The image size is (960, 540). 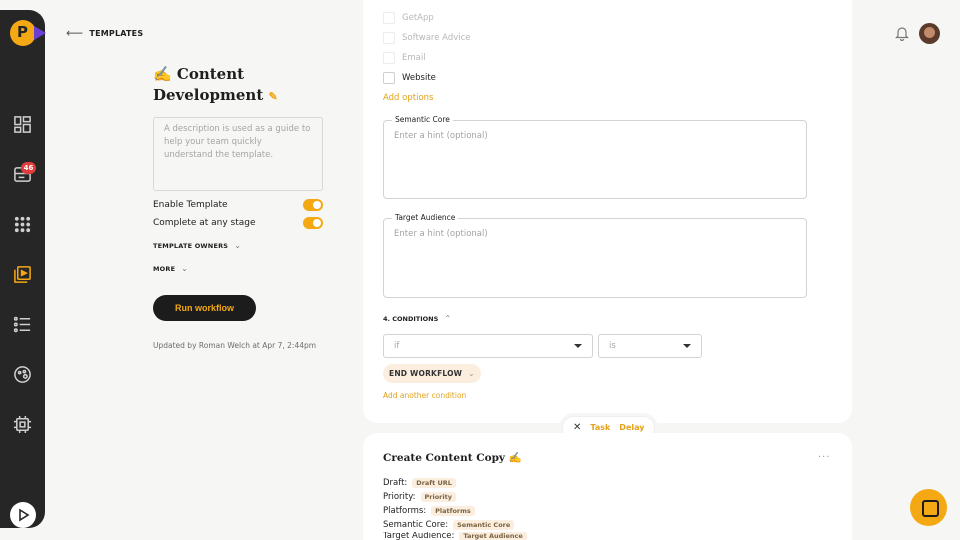 What do you see at coordinates (577, 427) in the screenshot?
I see `close-icon: ✕` at bounding box center [577, 427].